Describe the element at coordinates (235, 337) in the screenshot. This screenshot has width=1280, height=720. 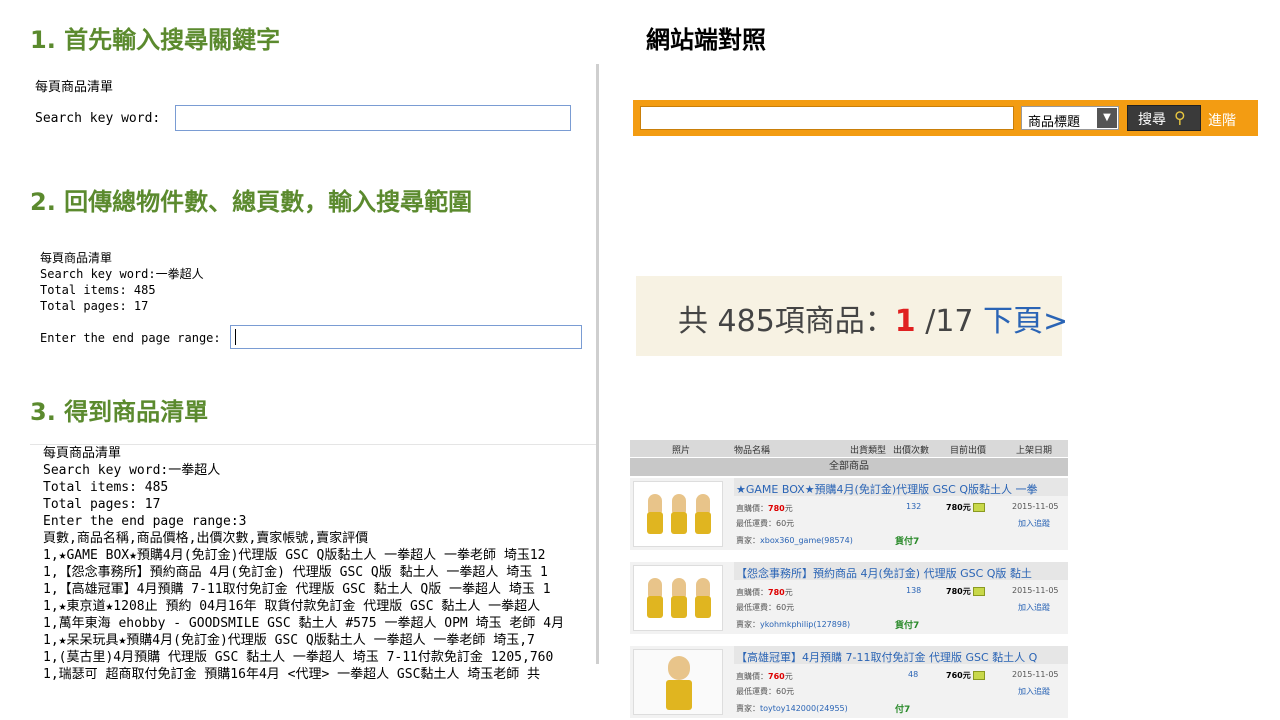
I see `text-caret` at that location.